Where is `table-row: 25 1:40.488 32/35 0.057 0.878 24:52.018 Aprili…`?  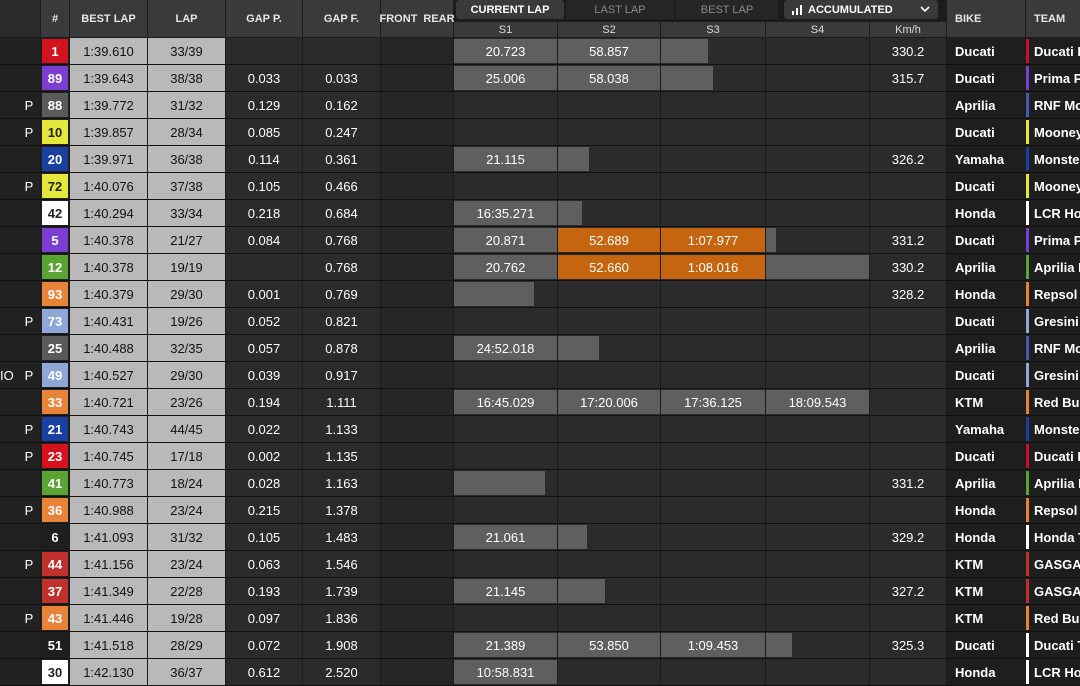 table-row: 25 1:40.488 32/35 0.057 0.878 24:52.018 Aprili… is located at coordinates (540, 348).